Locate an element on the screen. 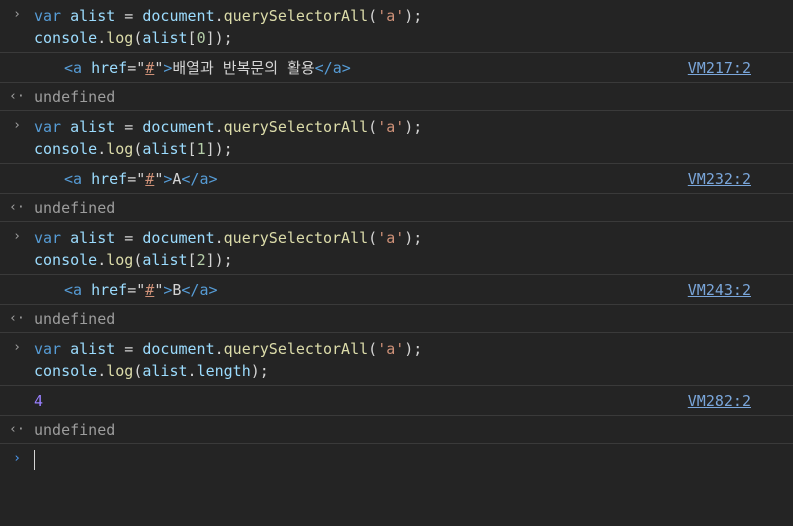 The height and width of the screenshot is (526, 793). text-cursor is located at coordinates (34, 459).